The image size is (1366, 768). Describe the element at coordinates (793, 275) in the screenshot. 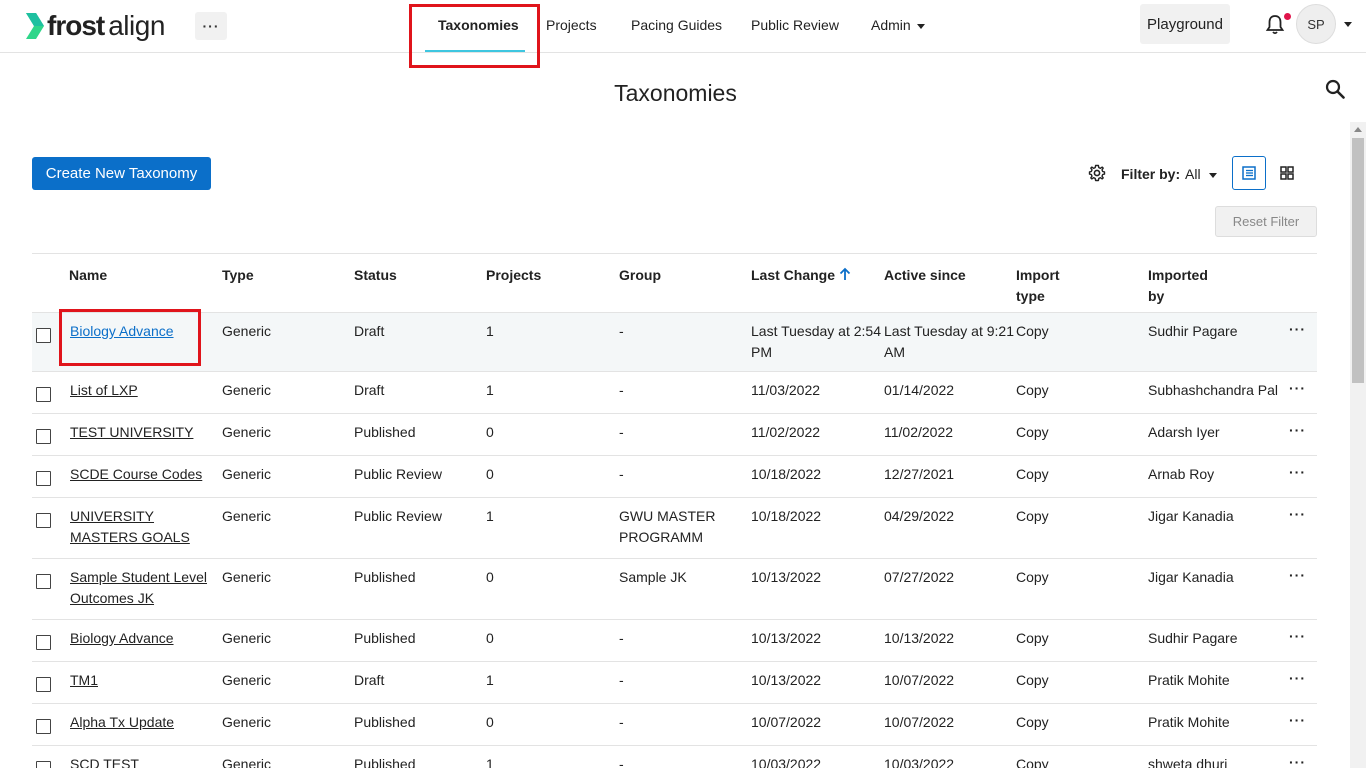

I see `column-header-last-change: Last Change` at that location.